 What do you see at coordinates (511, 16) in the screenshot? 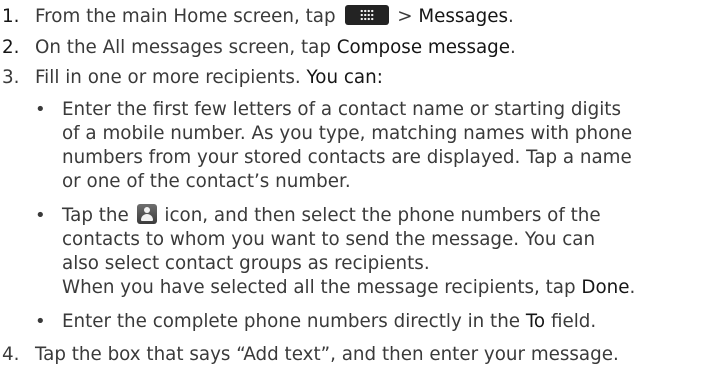
I see `step-1-period: .` at bounding box center [511, 16].